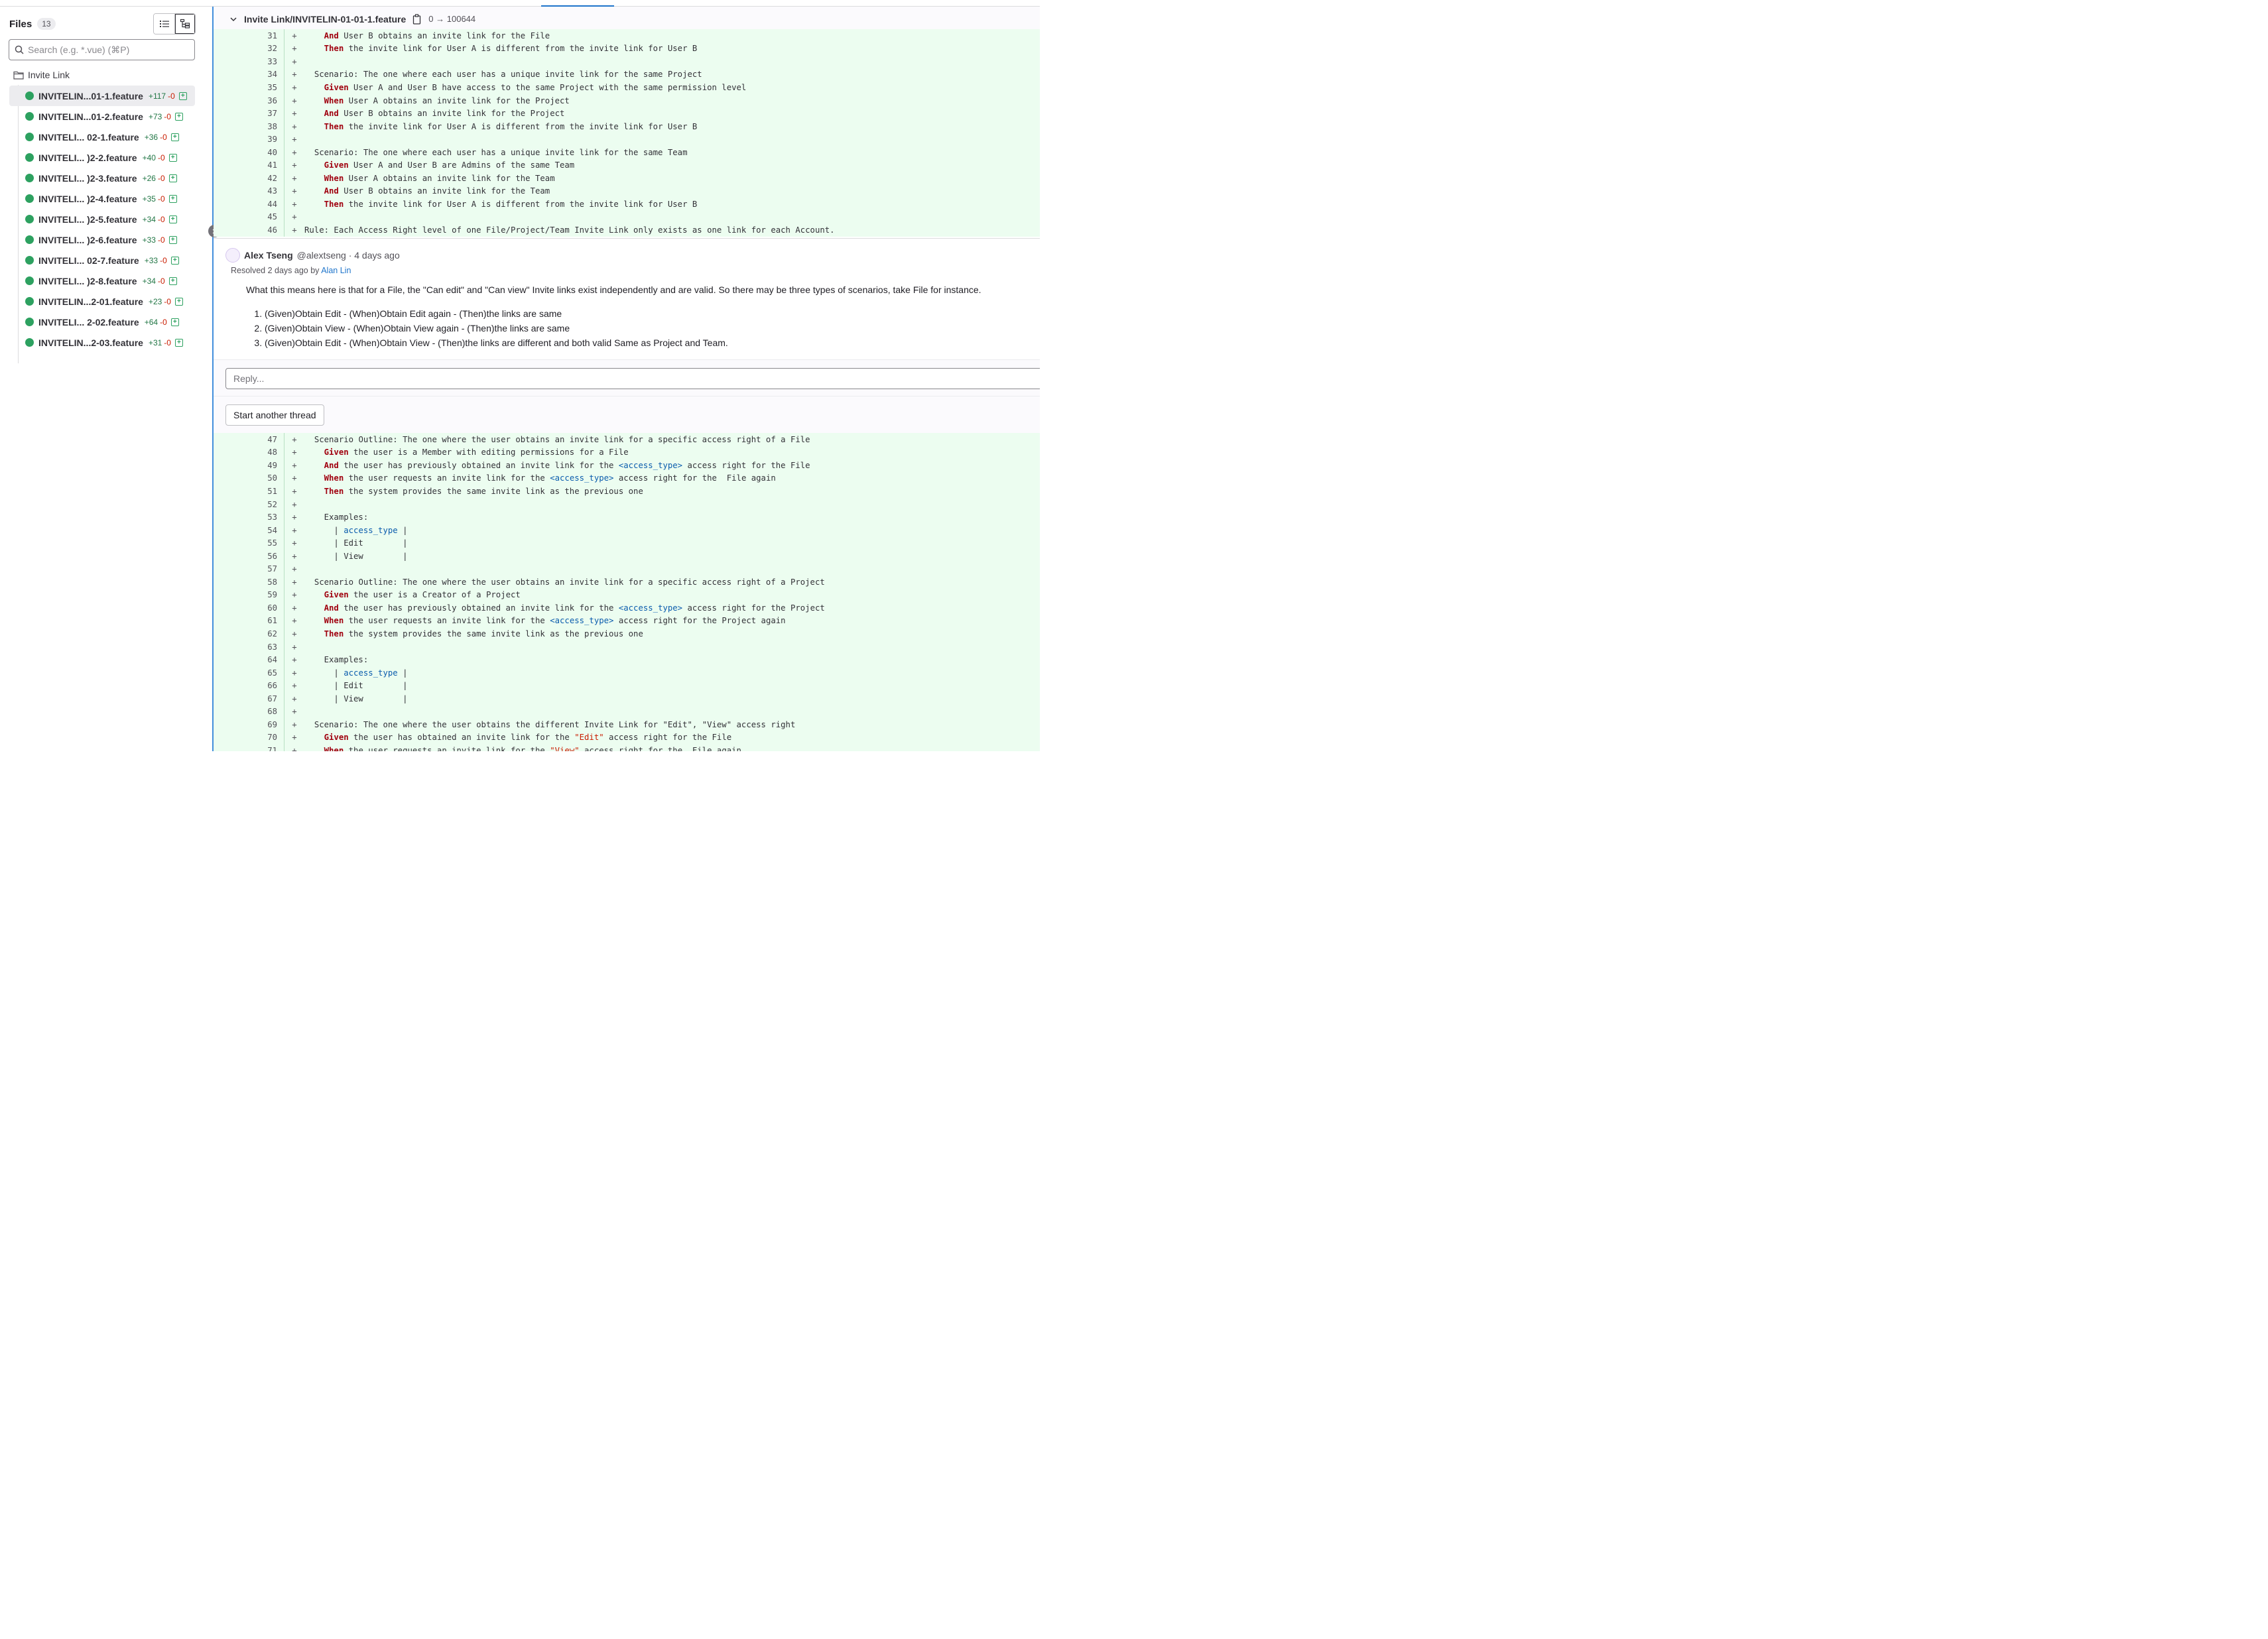  Describe the element at coordinates (259, 748) in the screenshot. I see `new-line-number: 71` at that location.